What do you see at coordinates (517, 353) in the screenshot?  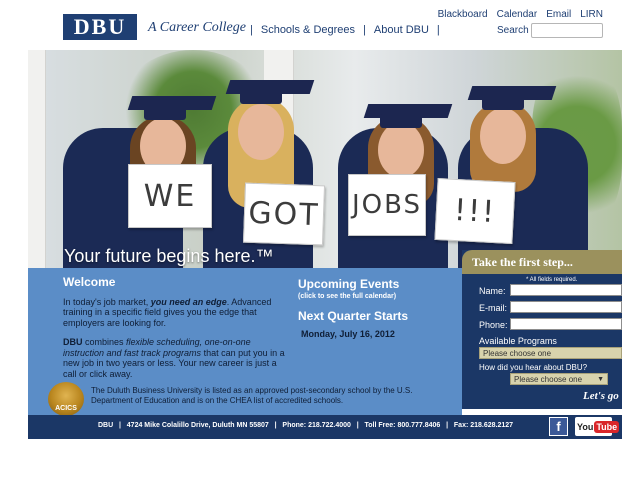 I see `programs-select-value: Please choose one` at bounding box center [517, 353].